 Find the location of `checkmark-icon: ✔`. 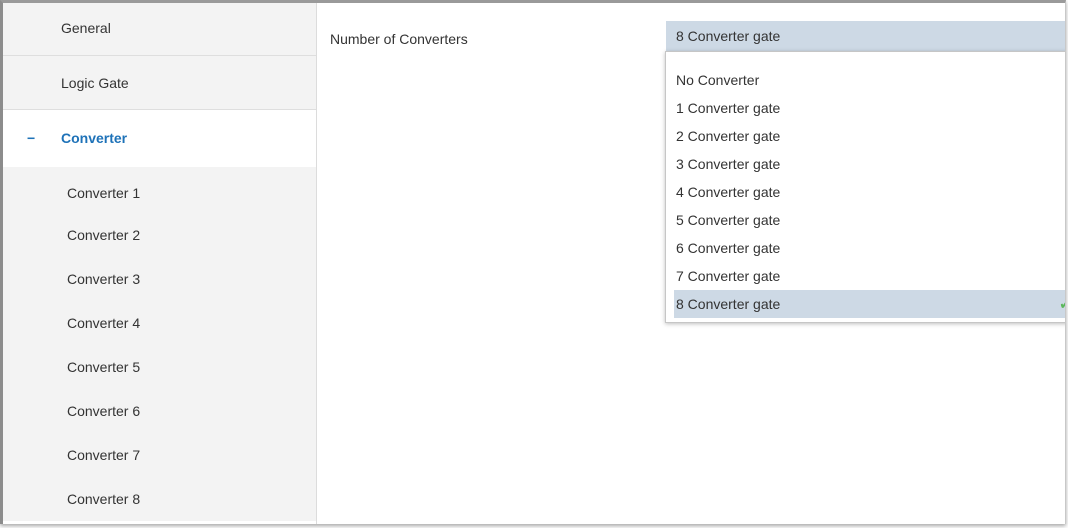

checkmark-icon: ✔ is located at coordinates (1062, 304).